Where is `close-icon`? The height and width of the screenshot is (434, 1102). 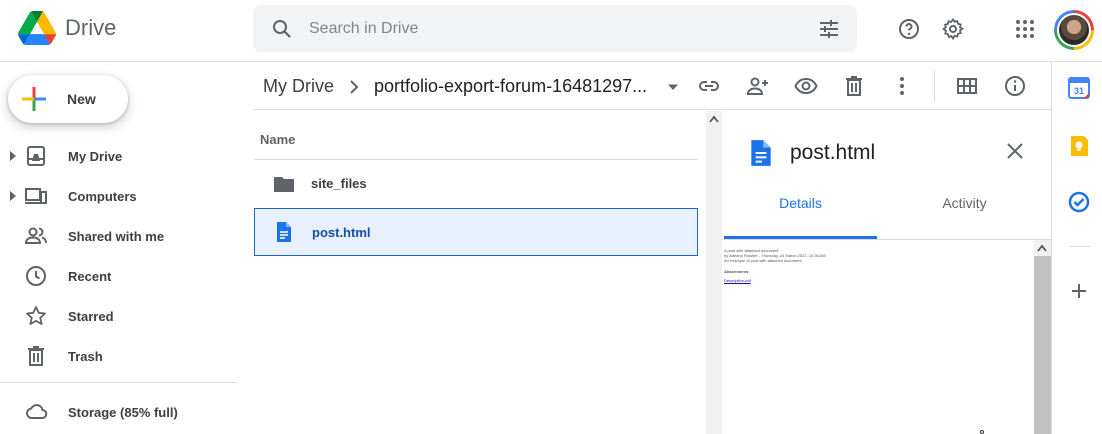
close-icon is located at coordinates (1015, 151).